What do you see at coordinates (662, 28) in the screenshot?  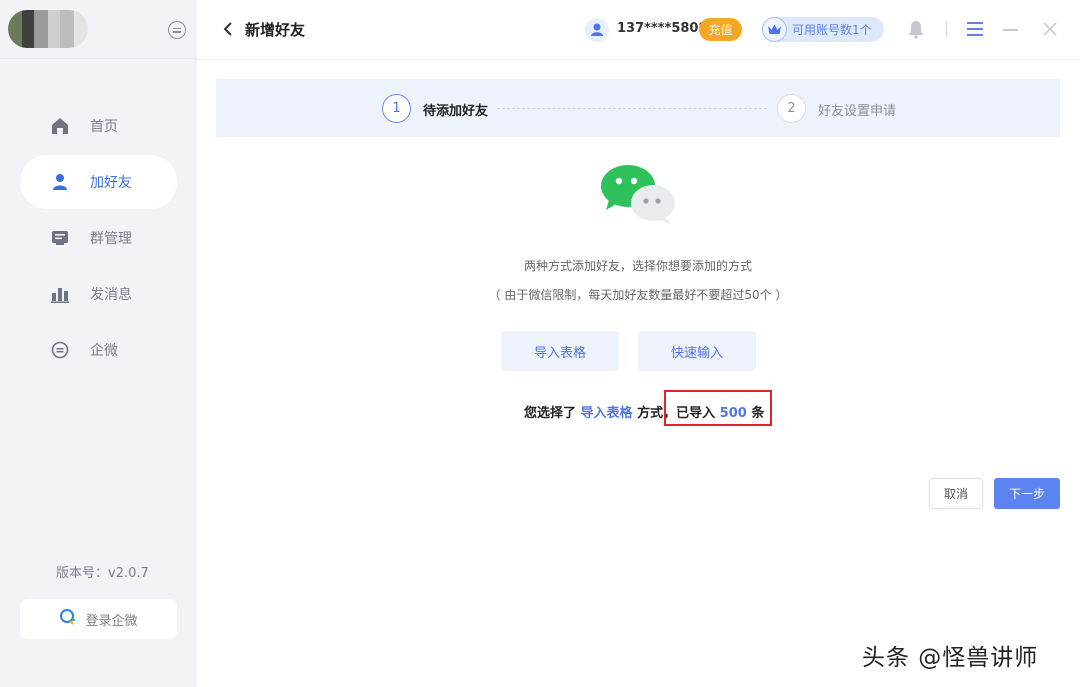 I see `phone-number: 137****5808` at bounding box center [662, 28].